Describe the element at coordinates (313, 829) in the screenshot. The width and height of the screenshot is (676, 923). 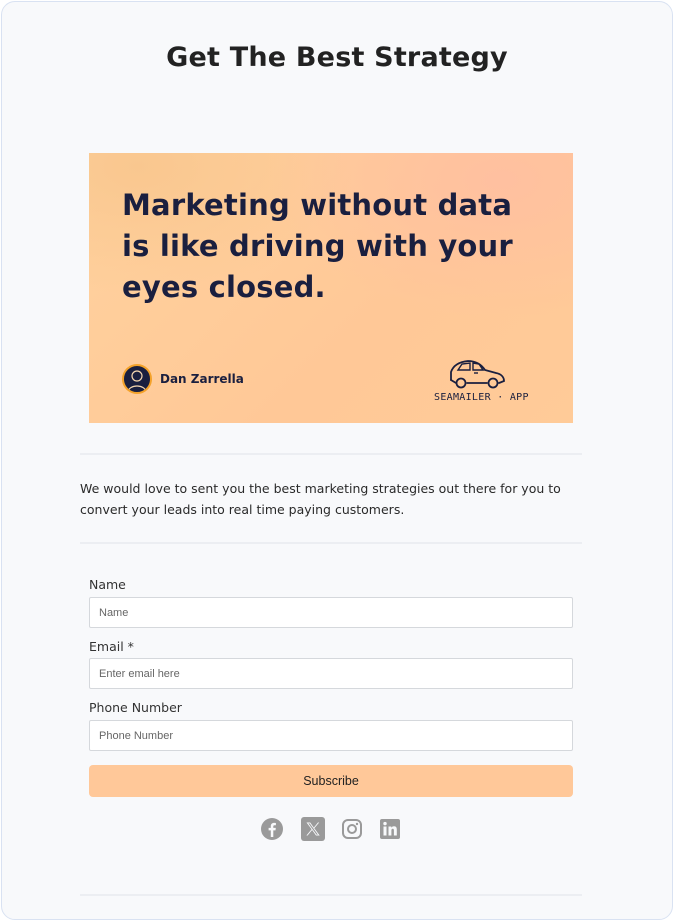
I see `x-icon` at that location.